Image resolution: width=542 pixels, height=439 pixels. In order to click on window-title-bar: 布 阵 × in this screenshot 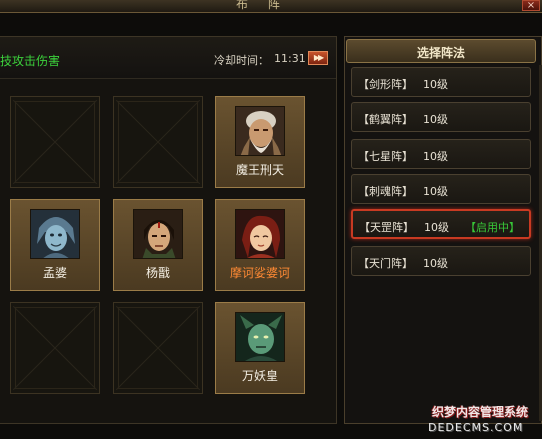, I will do `click(271, 6)`.